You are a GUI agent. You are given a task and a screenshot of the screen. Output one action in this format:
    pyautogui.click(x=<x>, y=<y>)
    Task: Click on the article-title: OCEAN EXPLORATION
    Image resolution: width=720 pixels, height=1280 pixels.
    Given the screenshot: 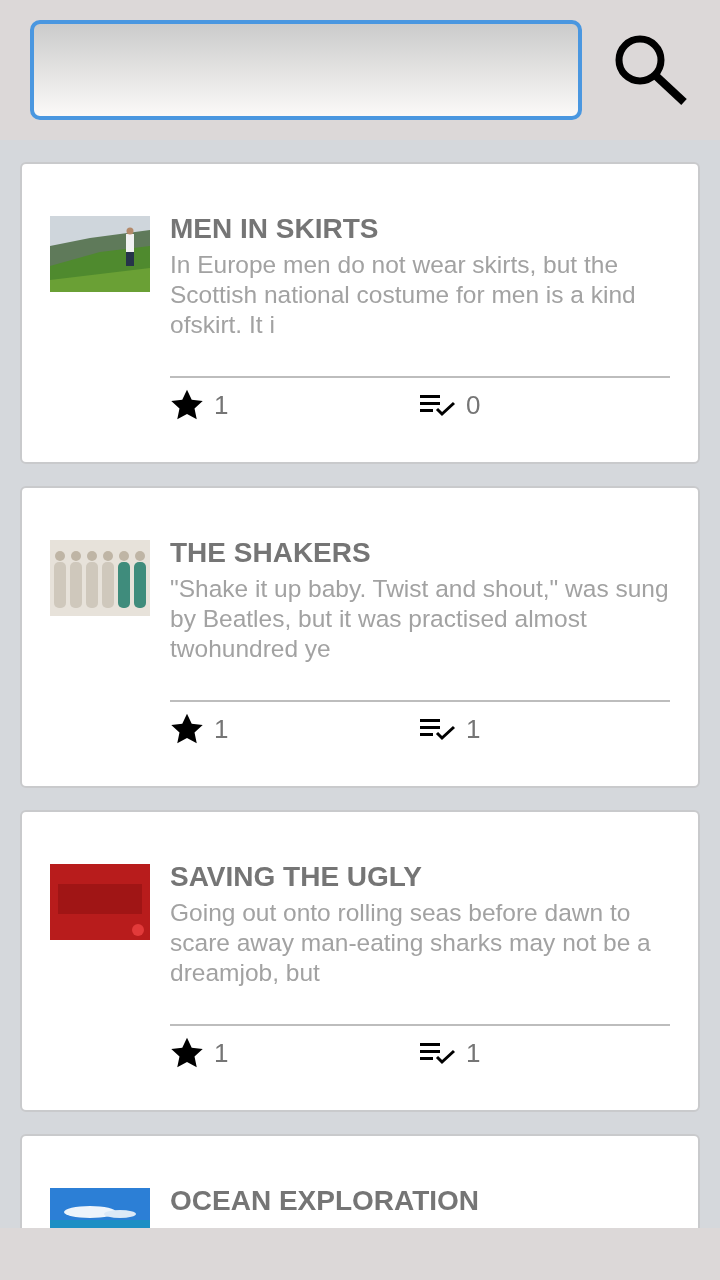 What is the action you would take?
    pyautogui.click(x=325, y=1201)
    